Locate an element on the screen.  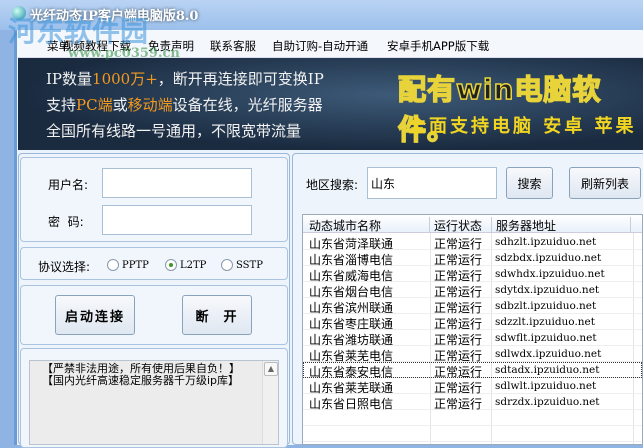
radio-l2tp: L2TP is located at coordinates (185, 265).